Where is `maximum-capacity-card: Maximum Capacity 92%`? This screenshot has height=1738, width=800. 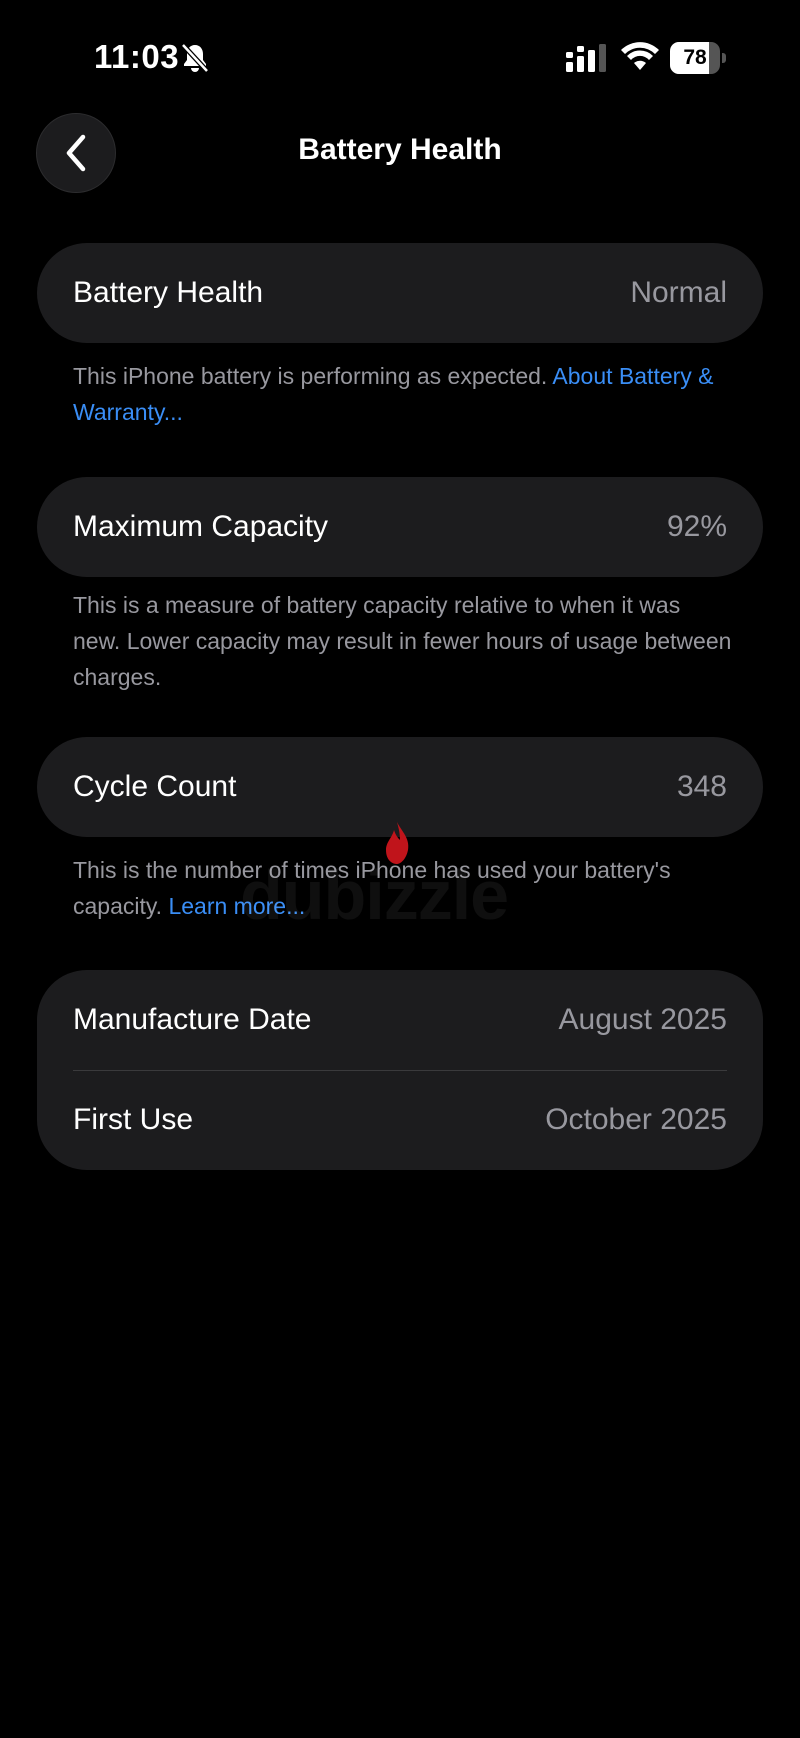
maximum-capacity-card: Maximum Capacity 92% is located at coordinates (400, 527).